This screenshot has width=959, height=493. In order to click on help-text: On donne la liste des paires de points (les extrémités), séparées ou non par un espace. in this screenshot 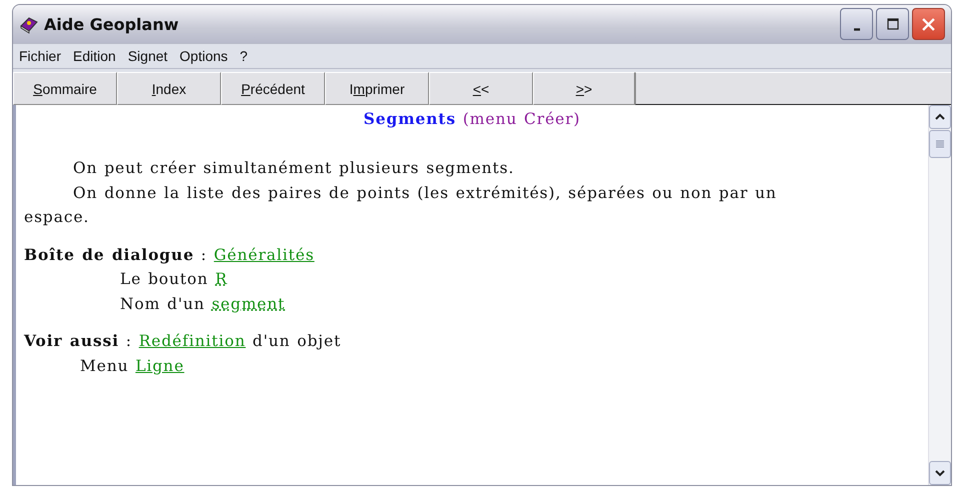, I will do `click(401, 205)`.